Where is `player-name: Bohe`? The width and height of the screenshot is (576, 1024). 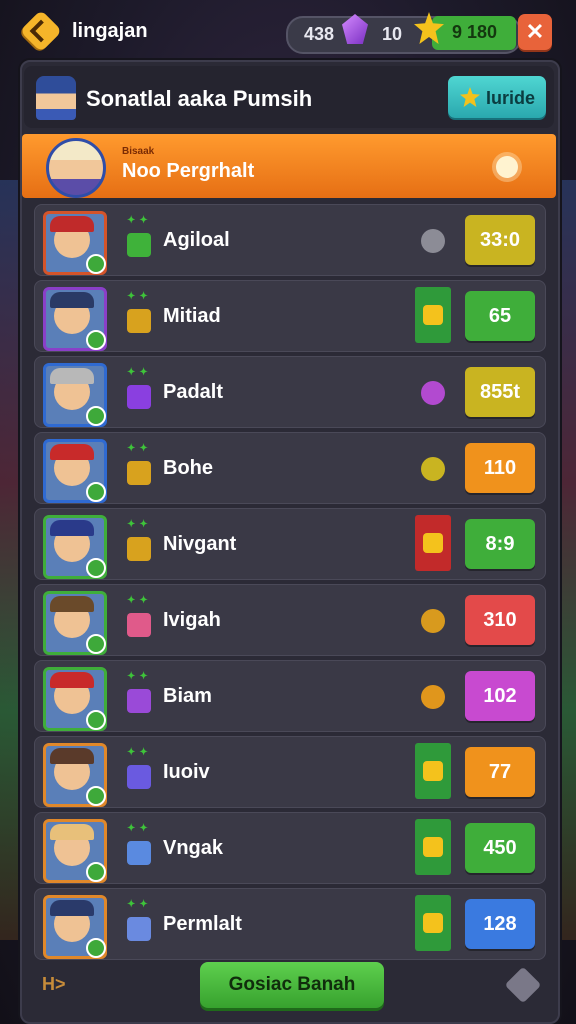 player-name: Bohe is located at coordinates (188, 468).